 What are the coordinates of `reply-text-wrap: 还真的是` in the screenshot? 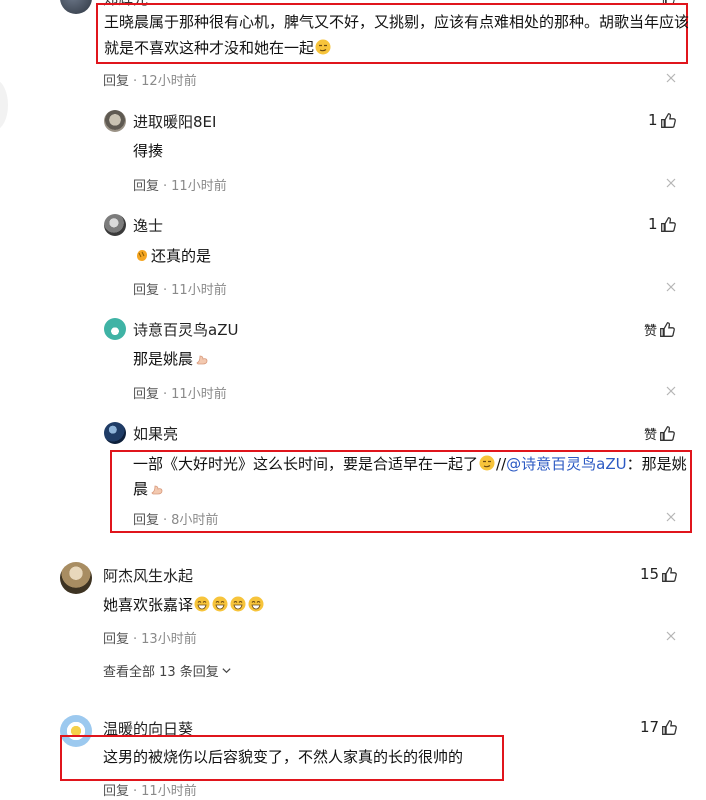 It's located at (172, 256).